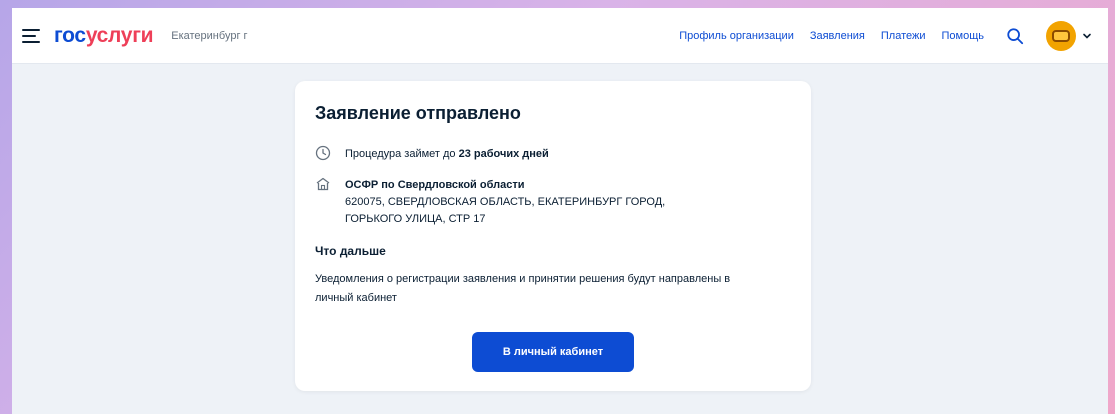 This screenshot has height=414, width=1115. Describe the element at coordinates (837, 36) in the screenshot. I see `nav-applications: Заявления` at that location.